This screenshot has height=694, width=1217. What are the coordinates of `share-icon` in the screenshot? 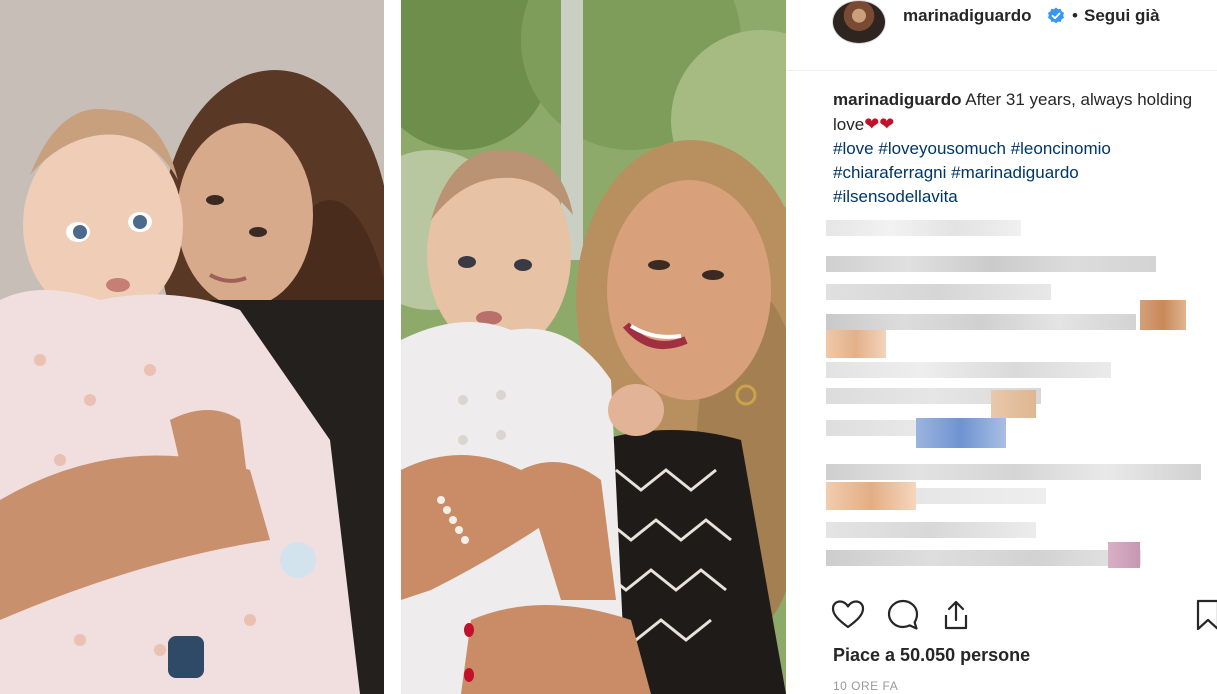 It's located at (956, 615).